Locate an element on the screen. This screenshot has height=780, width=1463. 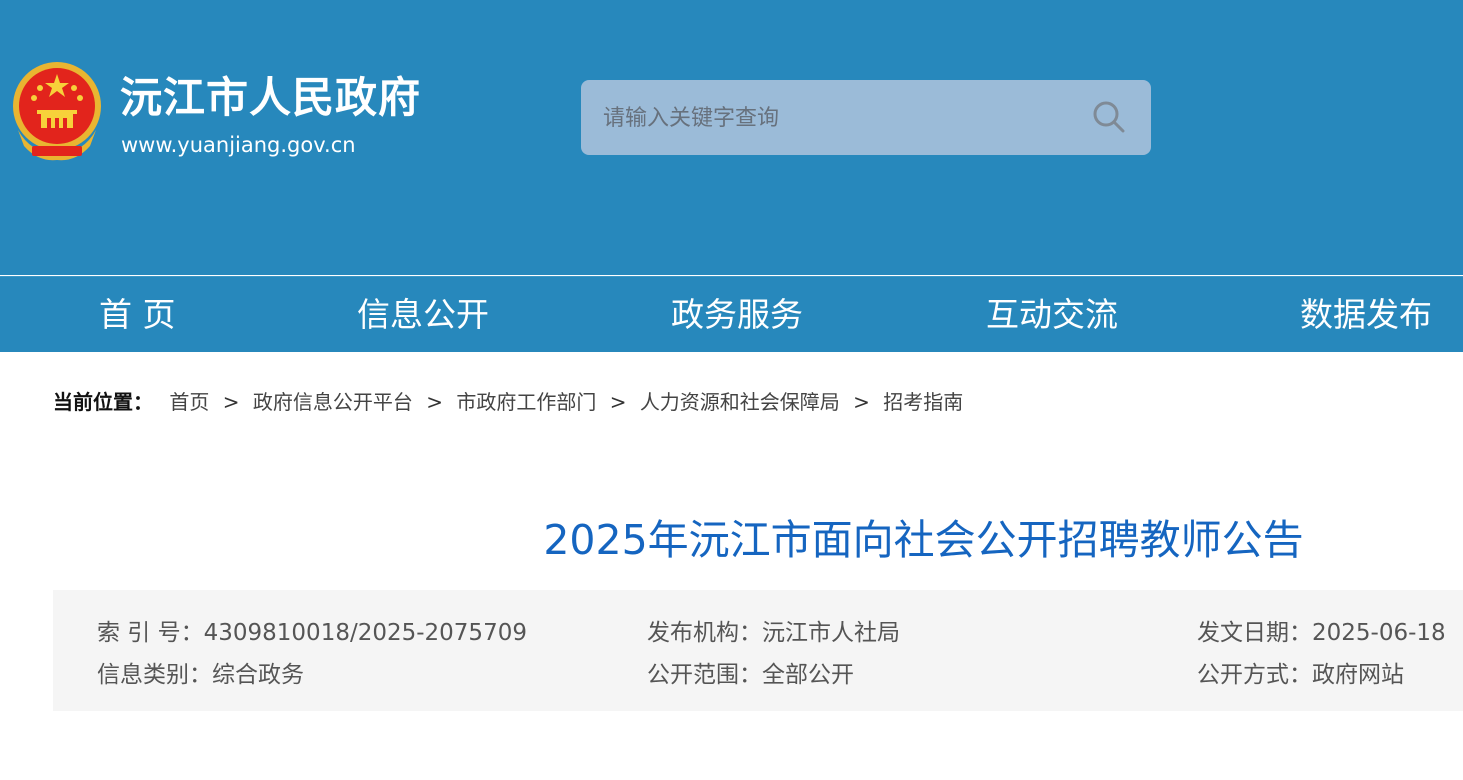
meta-category: 信息类别：综合政务 is located at coordinates (200, 675).